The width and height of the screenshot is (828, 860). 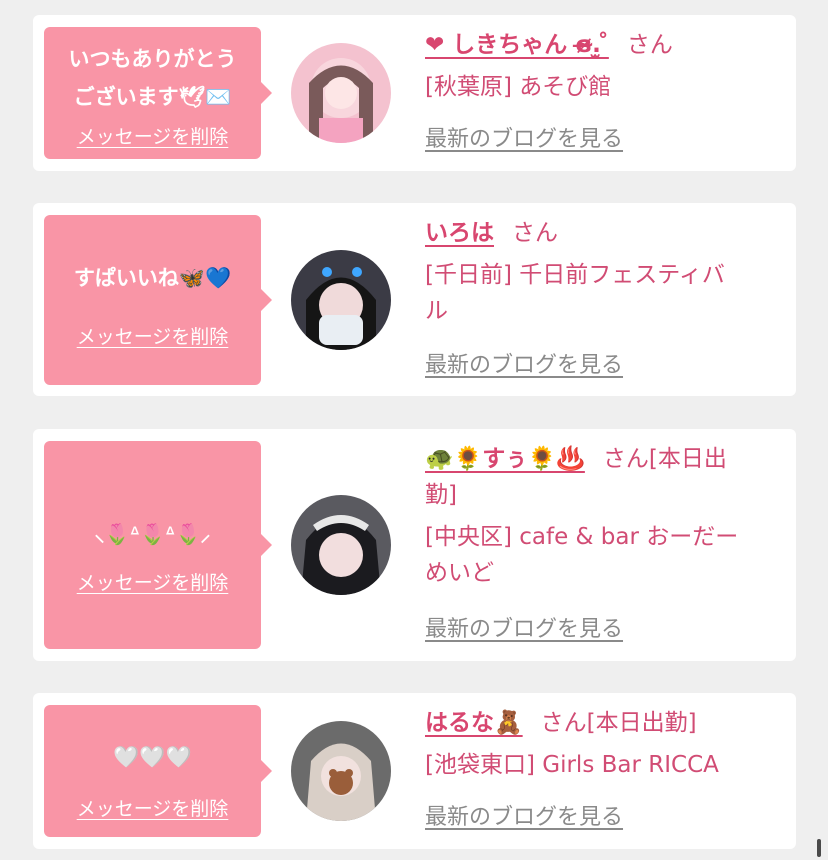 I want to click on message-bubble: いつもありがとう ございます🕊✉️ メッセージを削除, so click(x=158, y=93).